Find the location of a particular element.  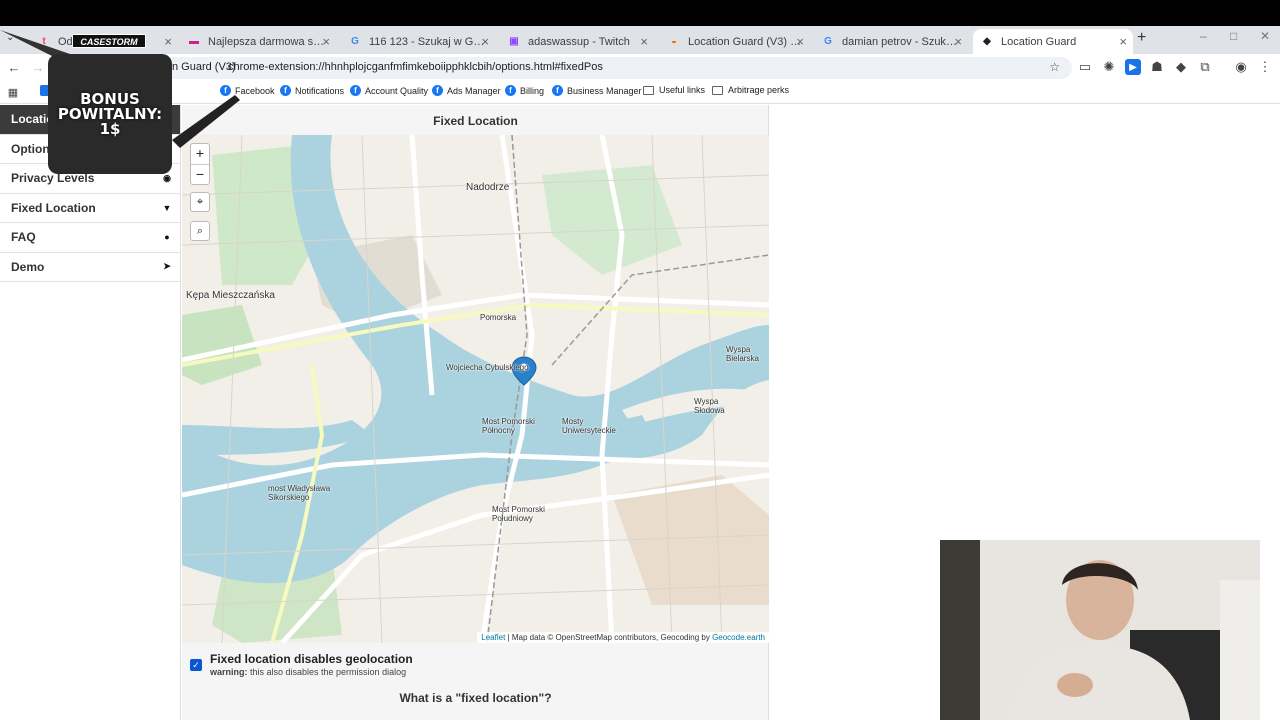

browser-tab: ◒ Location Guard (V3) - Chrome× is located at coordinates (735, 41).